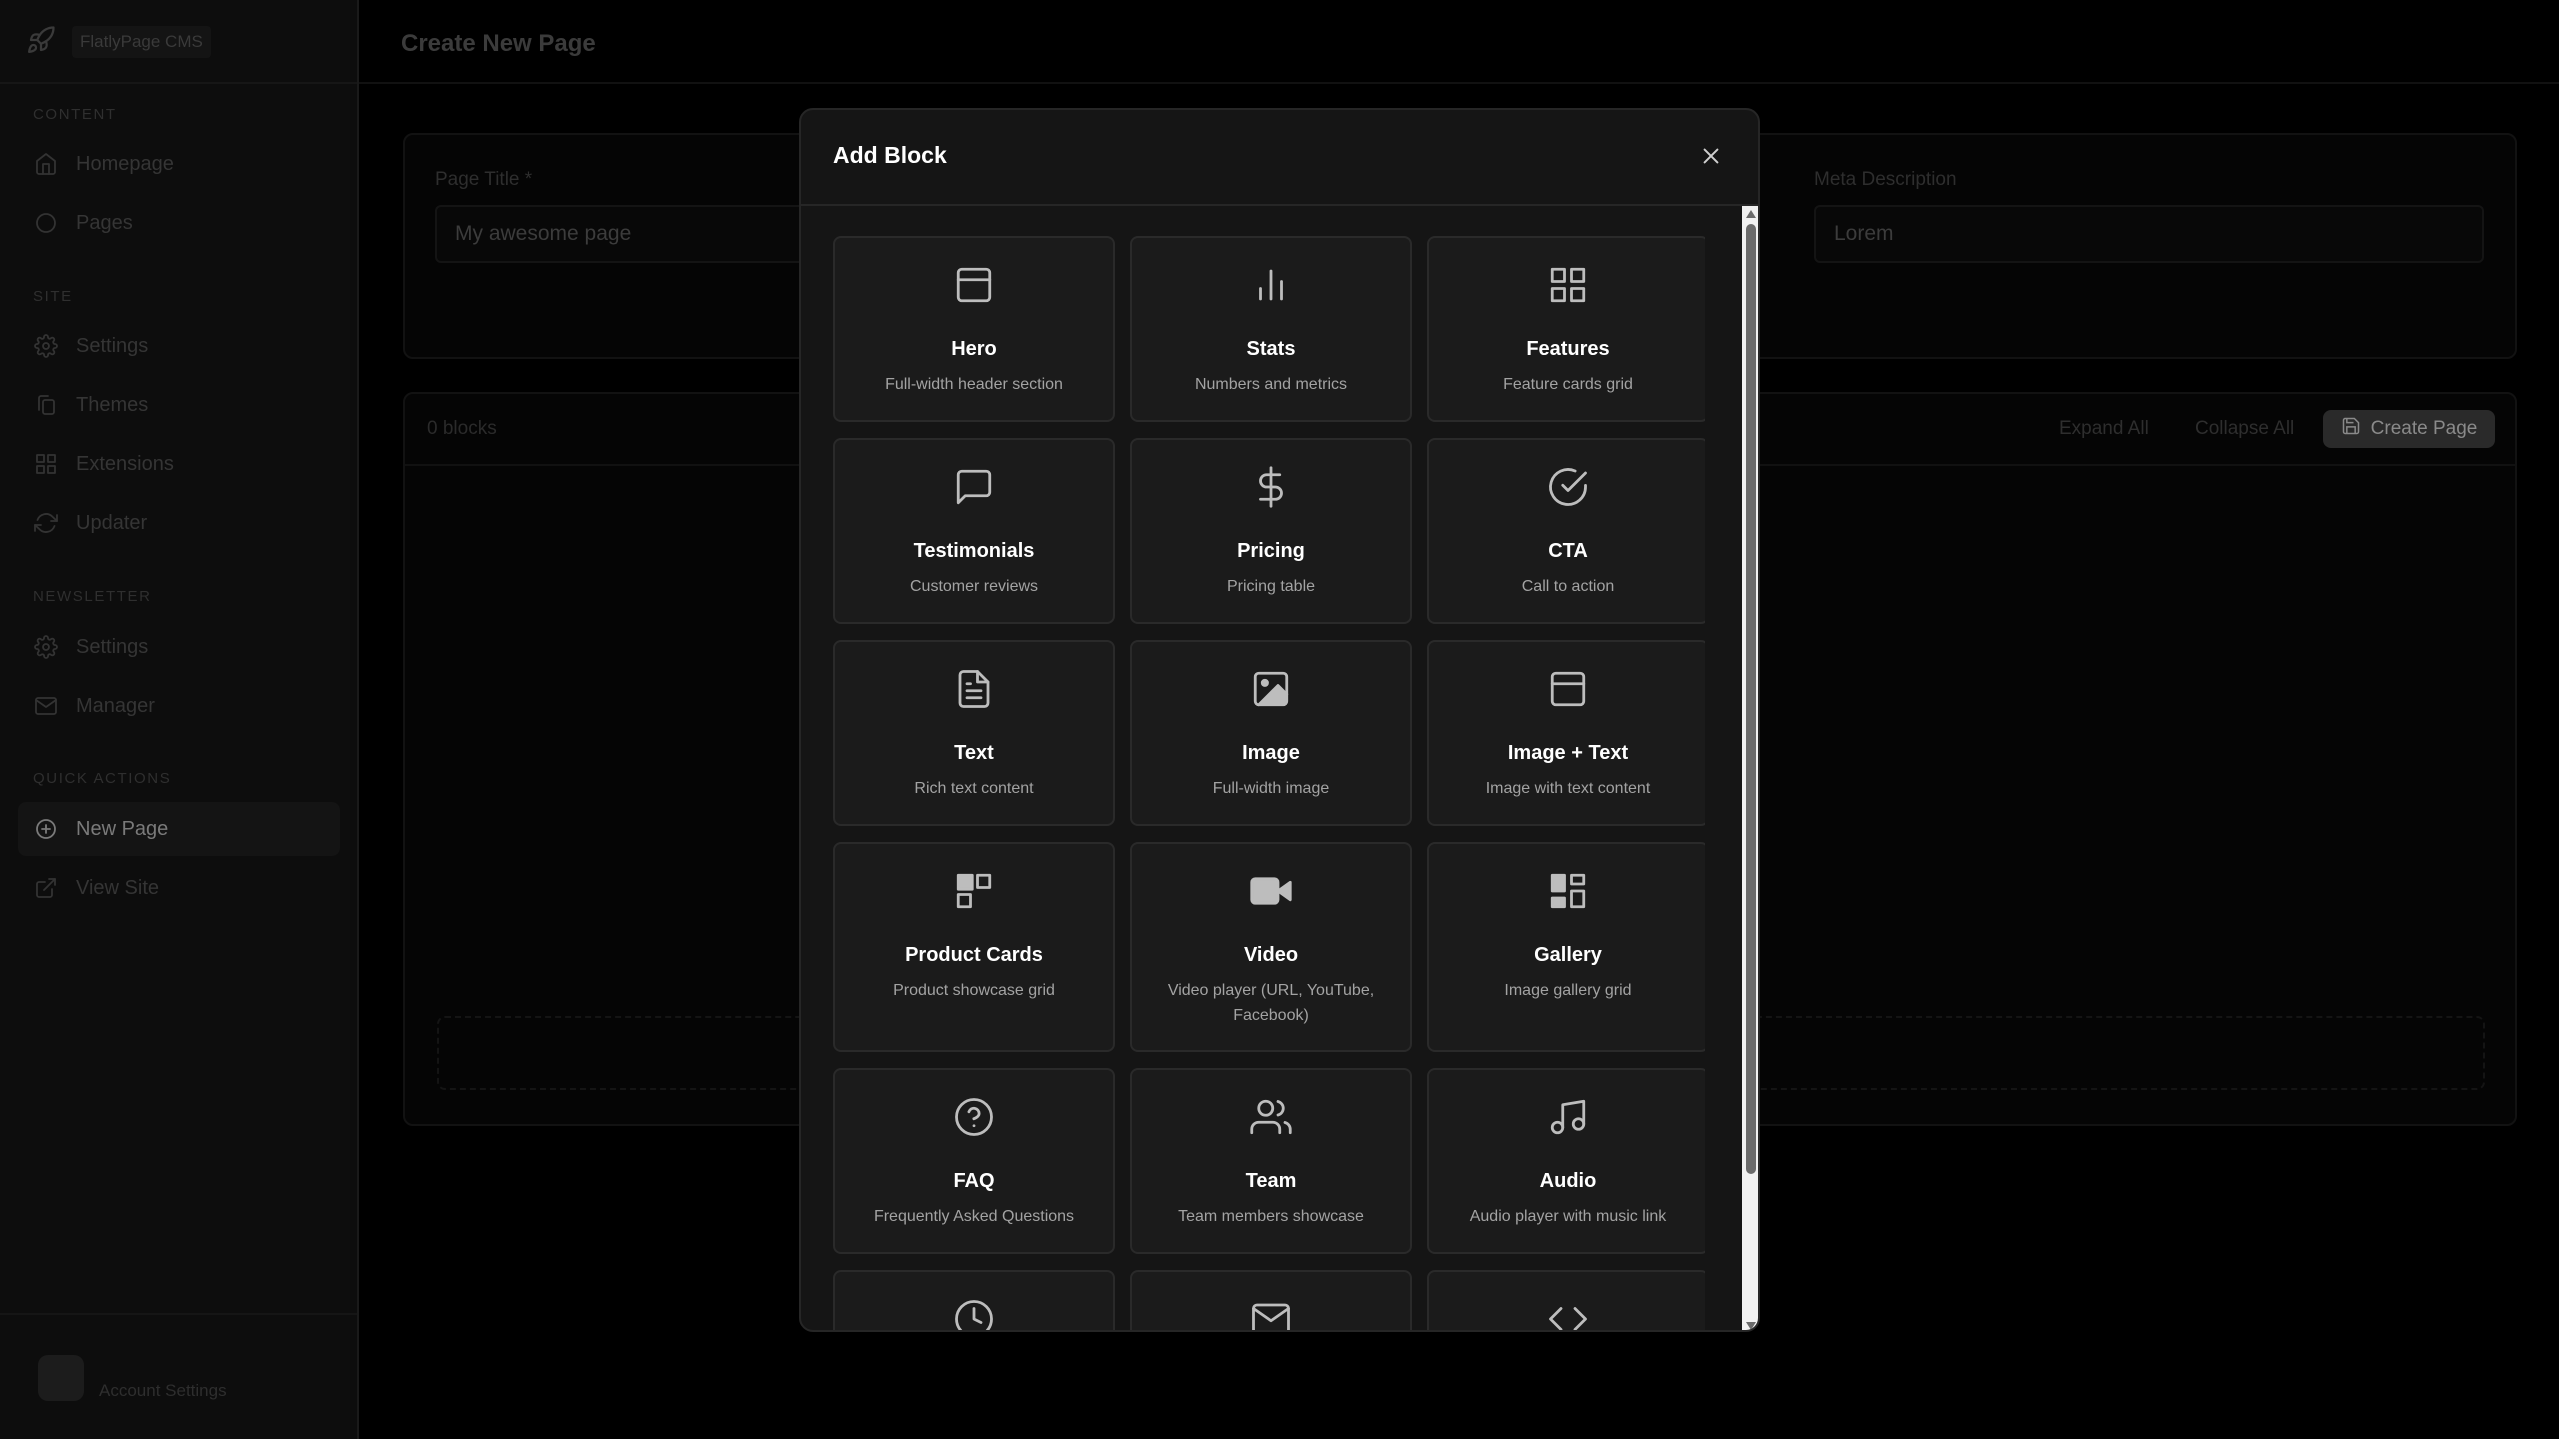 The height and width of the screenshot is (1439, 2559). I want to click on block-option-image-text: Image + Text Image with text content, so click(1566, 733).